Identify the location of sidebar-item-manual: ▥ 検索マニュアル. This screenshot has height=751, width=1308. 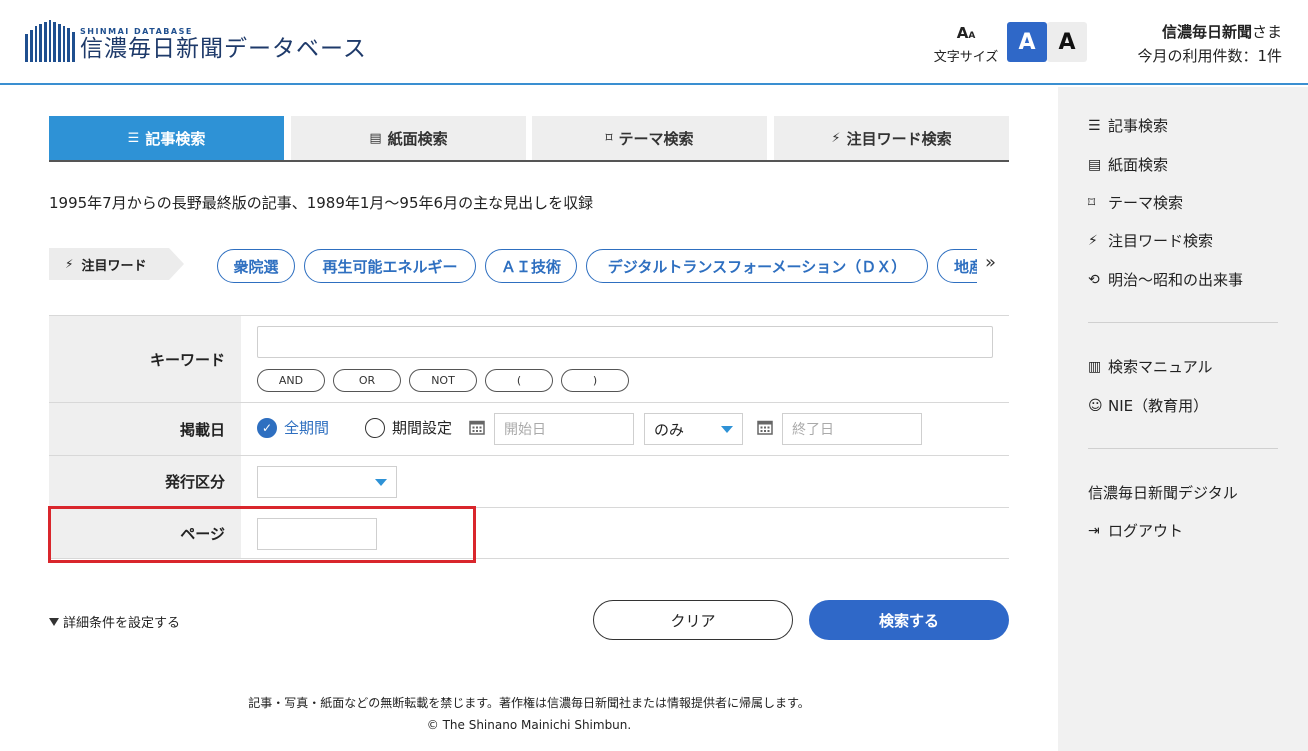
(1150, 366).